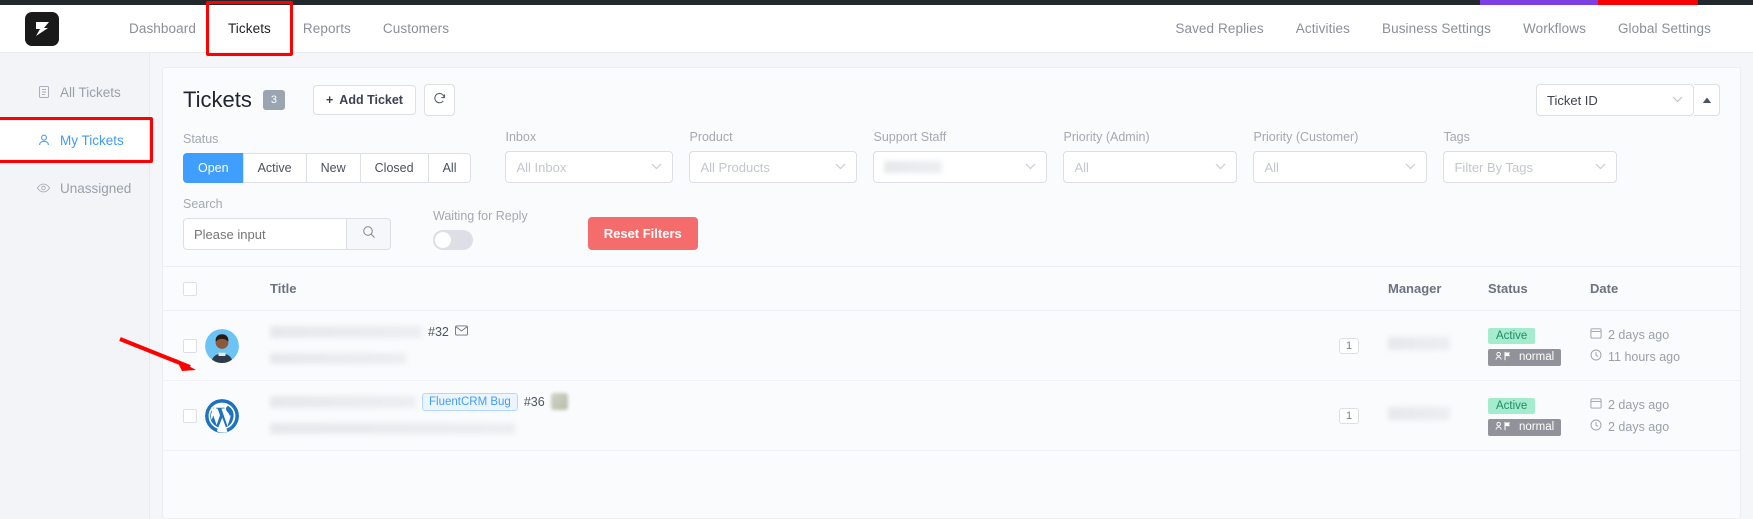 The height and width of the screenshot is (519, 1753). Describe the element at coordinates (274, 168) in the screenshot. I see `status-option-active: Active` at that location.